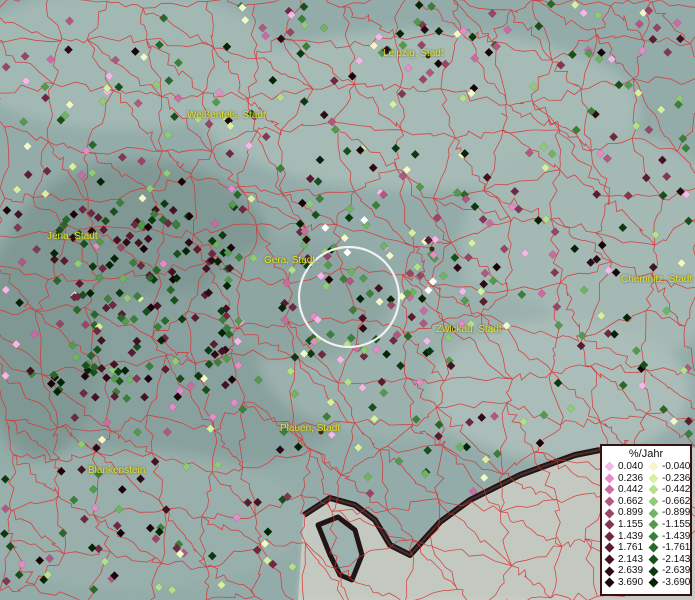 The width and height of the screenshot is (695, 600). Describe the element at coordinates (676, 490) in the screenshot. I see `legend-value-negative: -0.442` at that location.